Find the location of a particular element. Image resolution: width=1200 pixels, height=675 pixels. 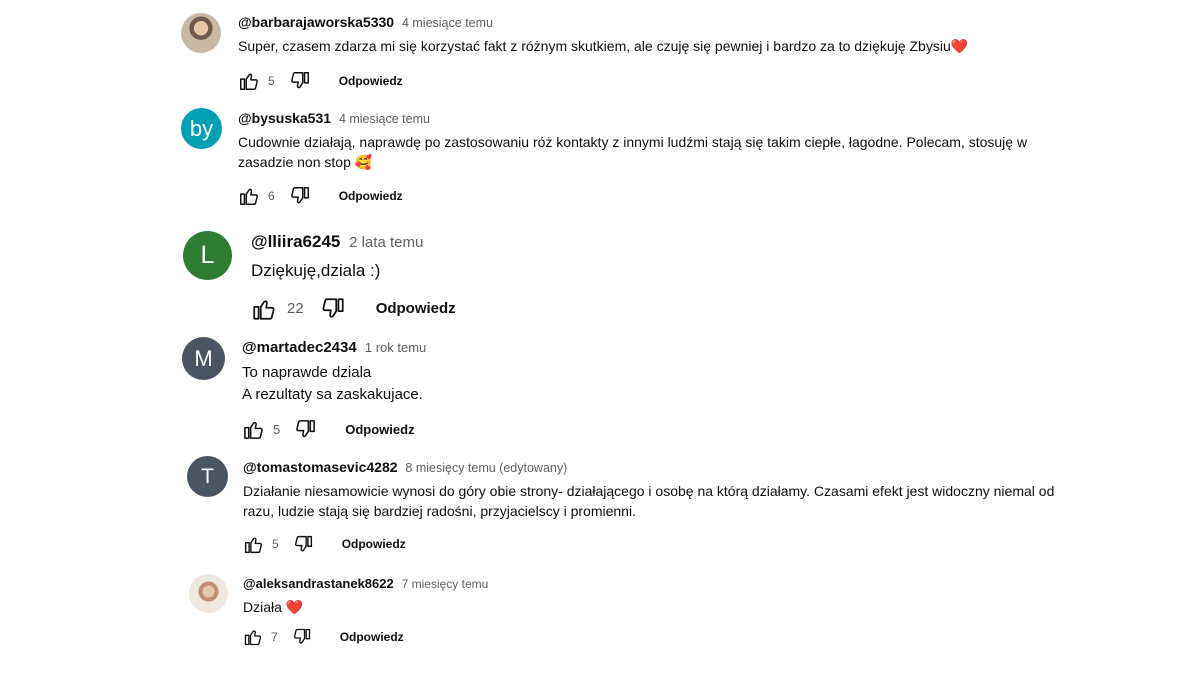

avatar: L is located at coordinates (207, 255).